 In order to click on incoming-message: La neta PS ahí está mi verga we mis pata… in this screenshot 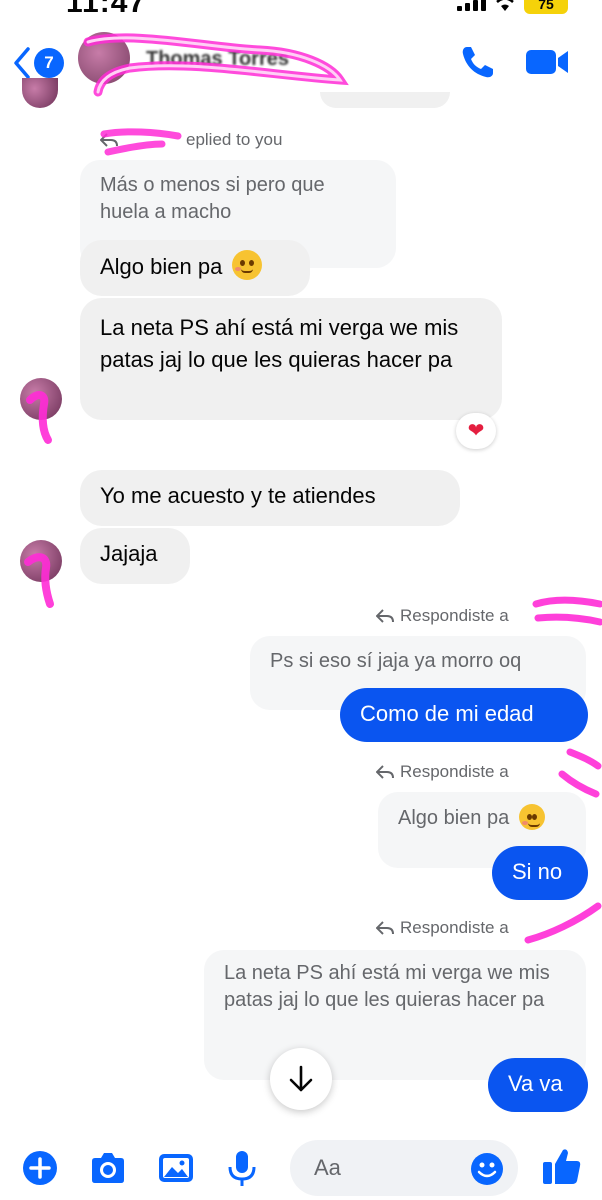, I will do `click(291, 359)`.